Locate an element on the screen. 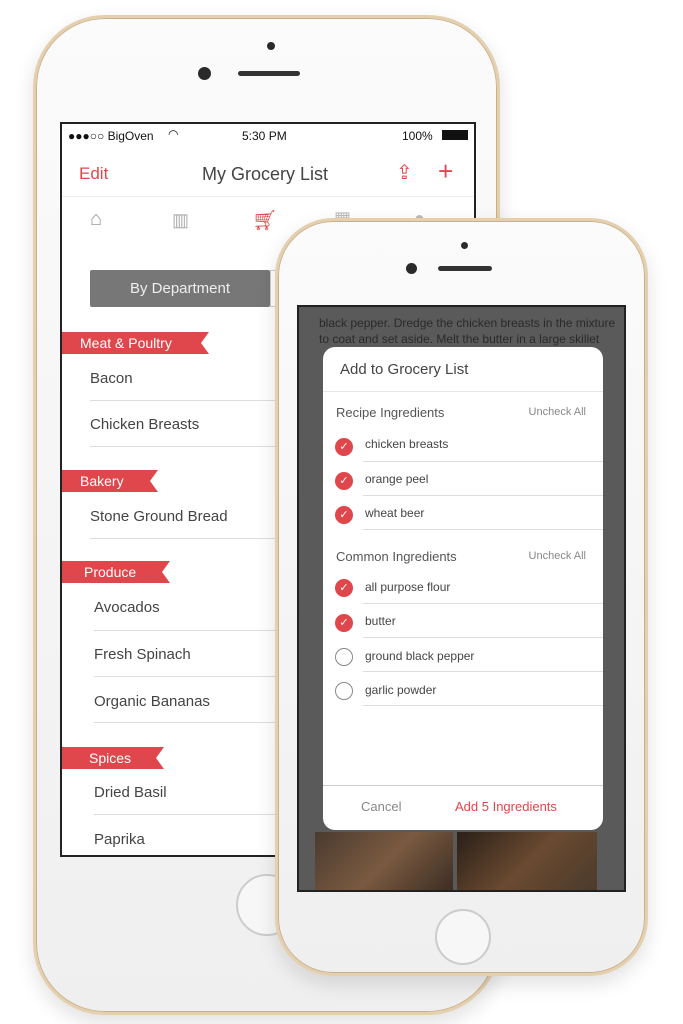 This screenshot has height=1024, width=683. list-item: Paprika is located at coordinates (119, 839).